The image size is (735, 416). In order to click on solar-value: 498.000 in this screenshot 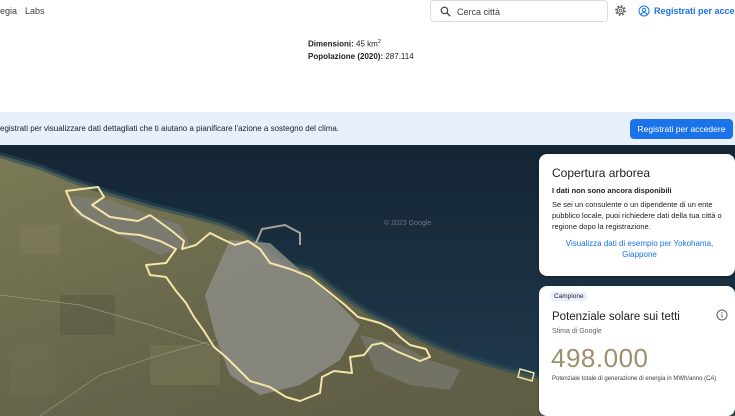, I will do `click(600, 358)`.